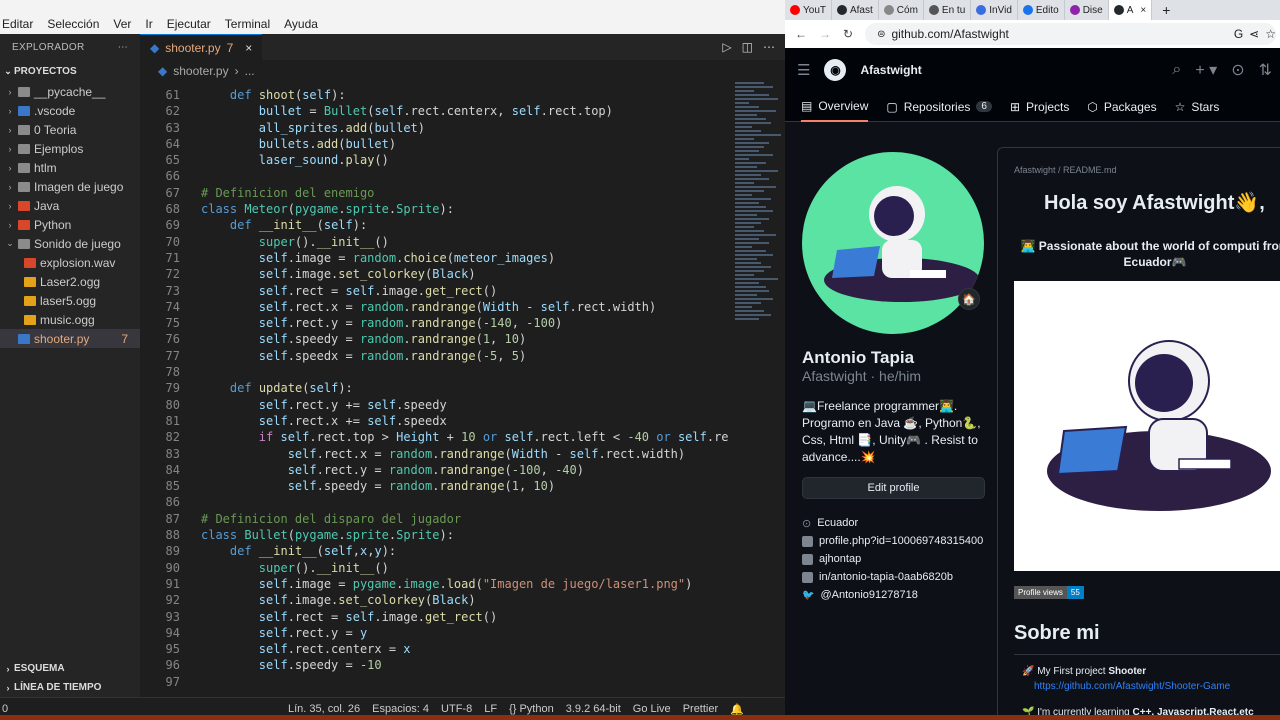  What do you see at coordinates (726, 47) in the screenshot?
I see `run-icon: ▷` at bounding box center [726, 47].